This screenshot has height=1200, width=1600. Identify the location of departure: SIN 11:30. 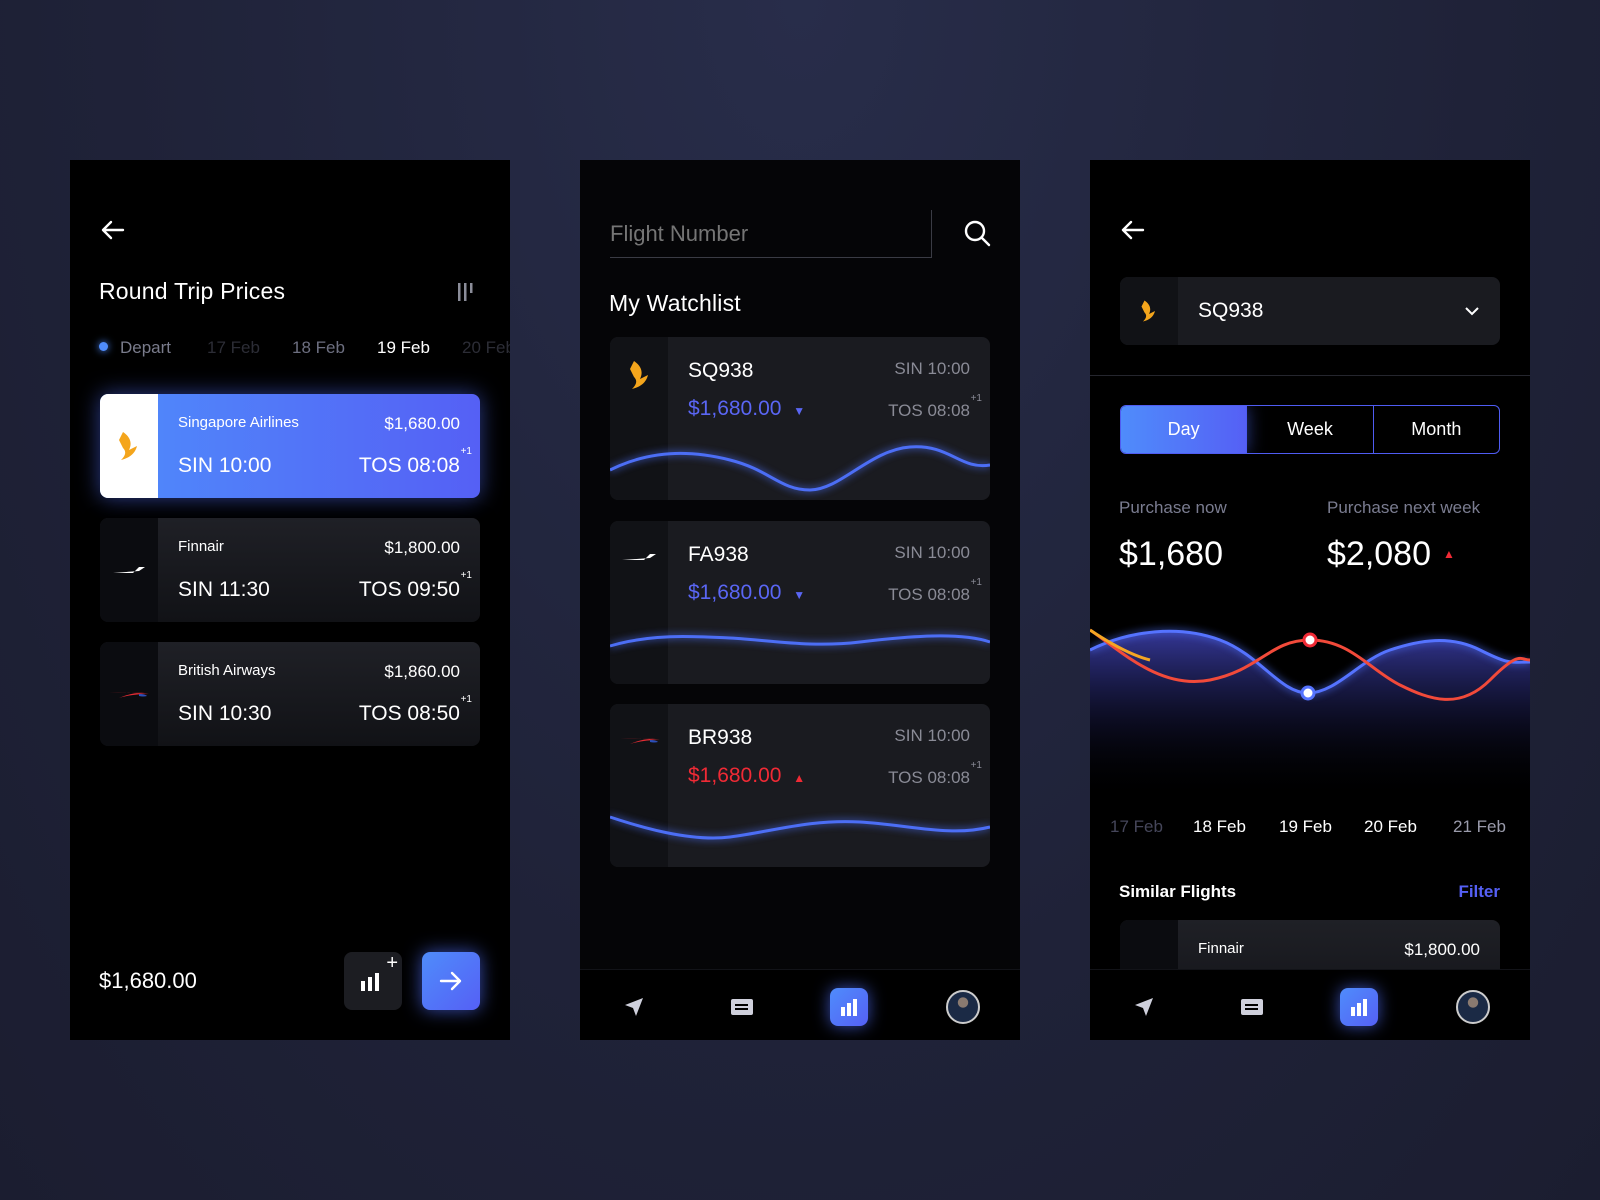
(224, 589).